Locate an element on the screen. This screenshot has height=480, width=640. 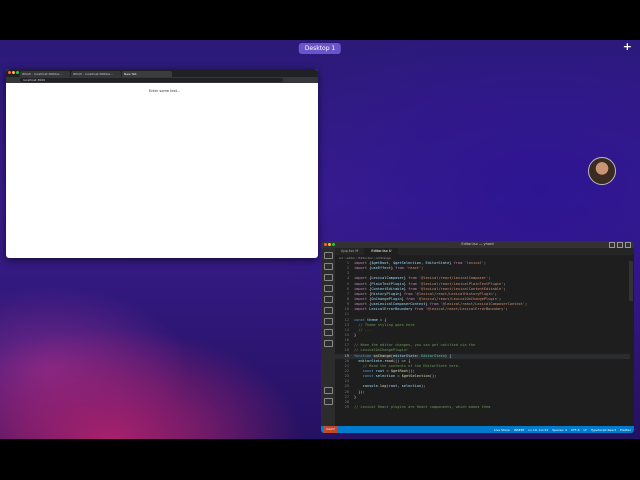
account-icon is located at coordinates (328, 390).